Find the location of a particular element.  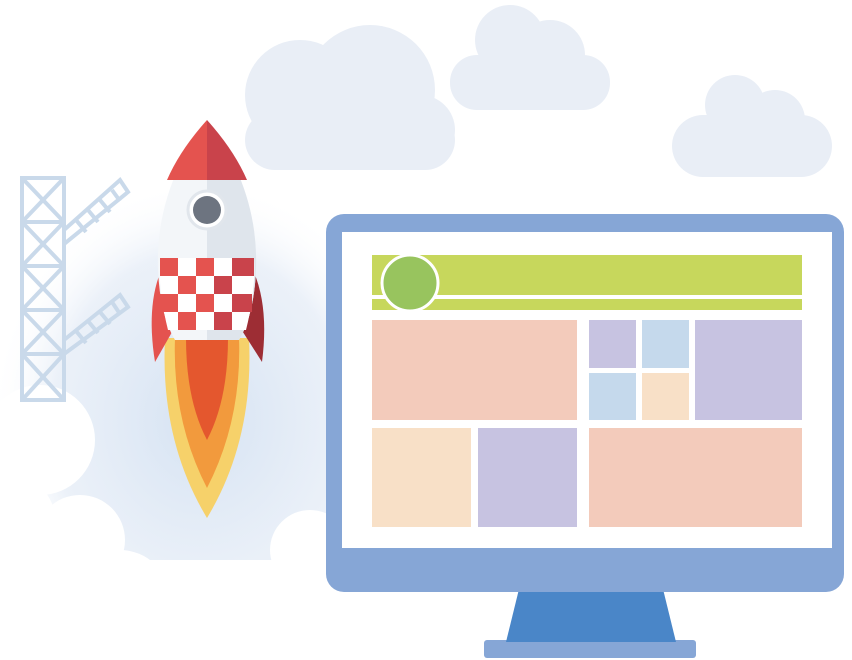

rocket-nose-shade is located at coordinates (227, 150).